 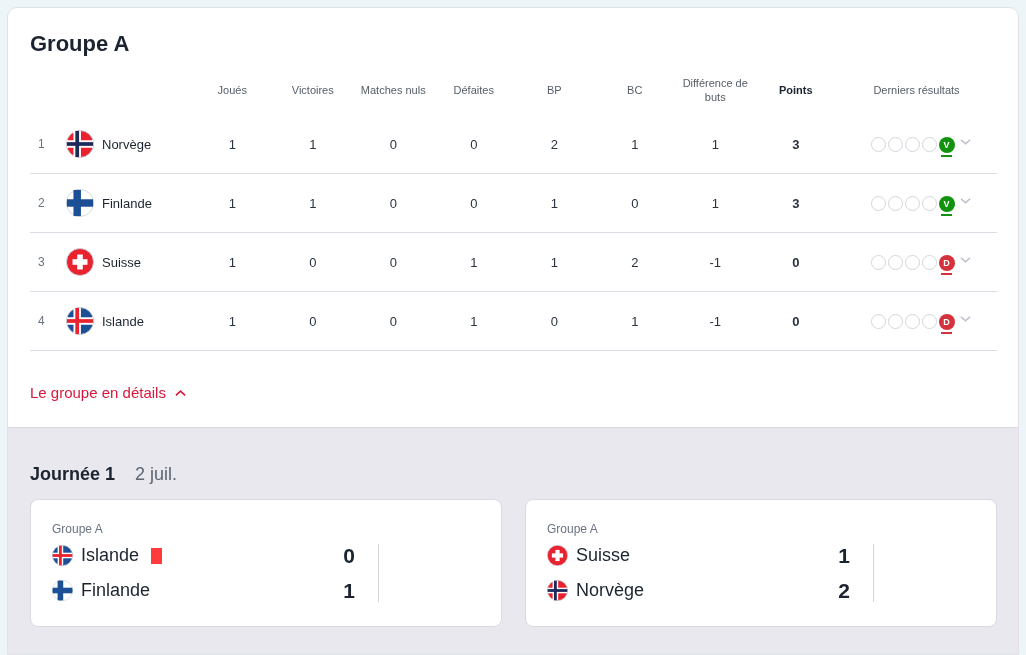 I want to click on chevron-up-icon, so click(x=180, y=392).